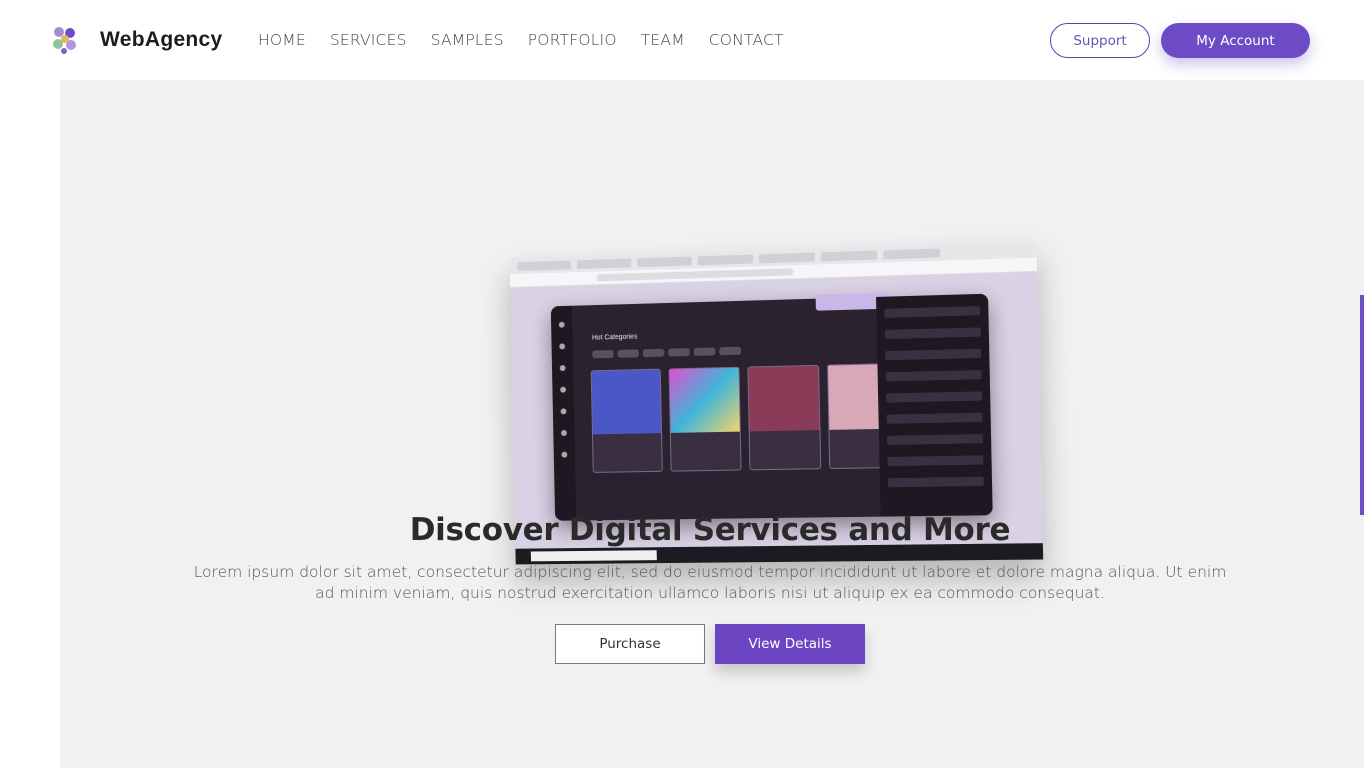  I want to click on brand-name: WebAgency, so click(161, 40).